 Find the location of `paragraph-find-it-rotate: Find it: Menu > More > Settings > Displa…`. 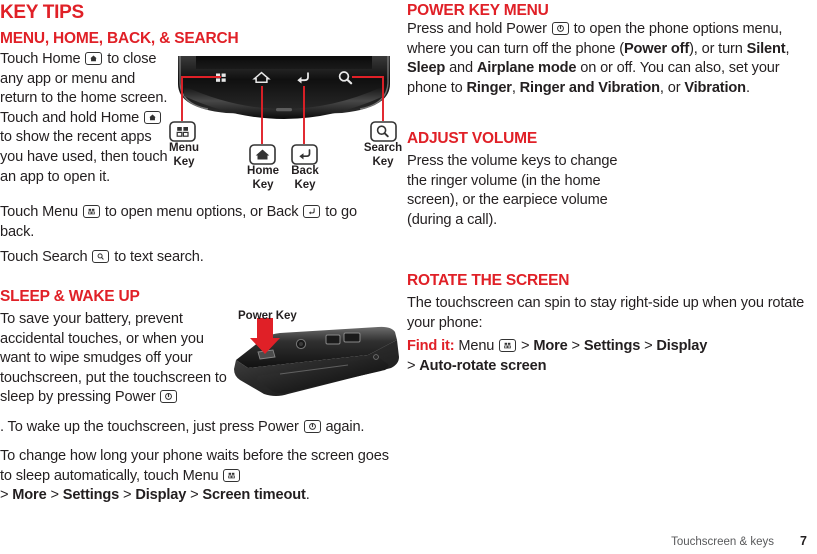

paragraph-find-it-rotate: Find it: Menu > More > Settings > Displa… is located at coordinates (610, 356).